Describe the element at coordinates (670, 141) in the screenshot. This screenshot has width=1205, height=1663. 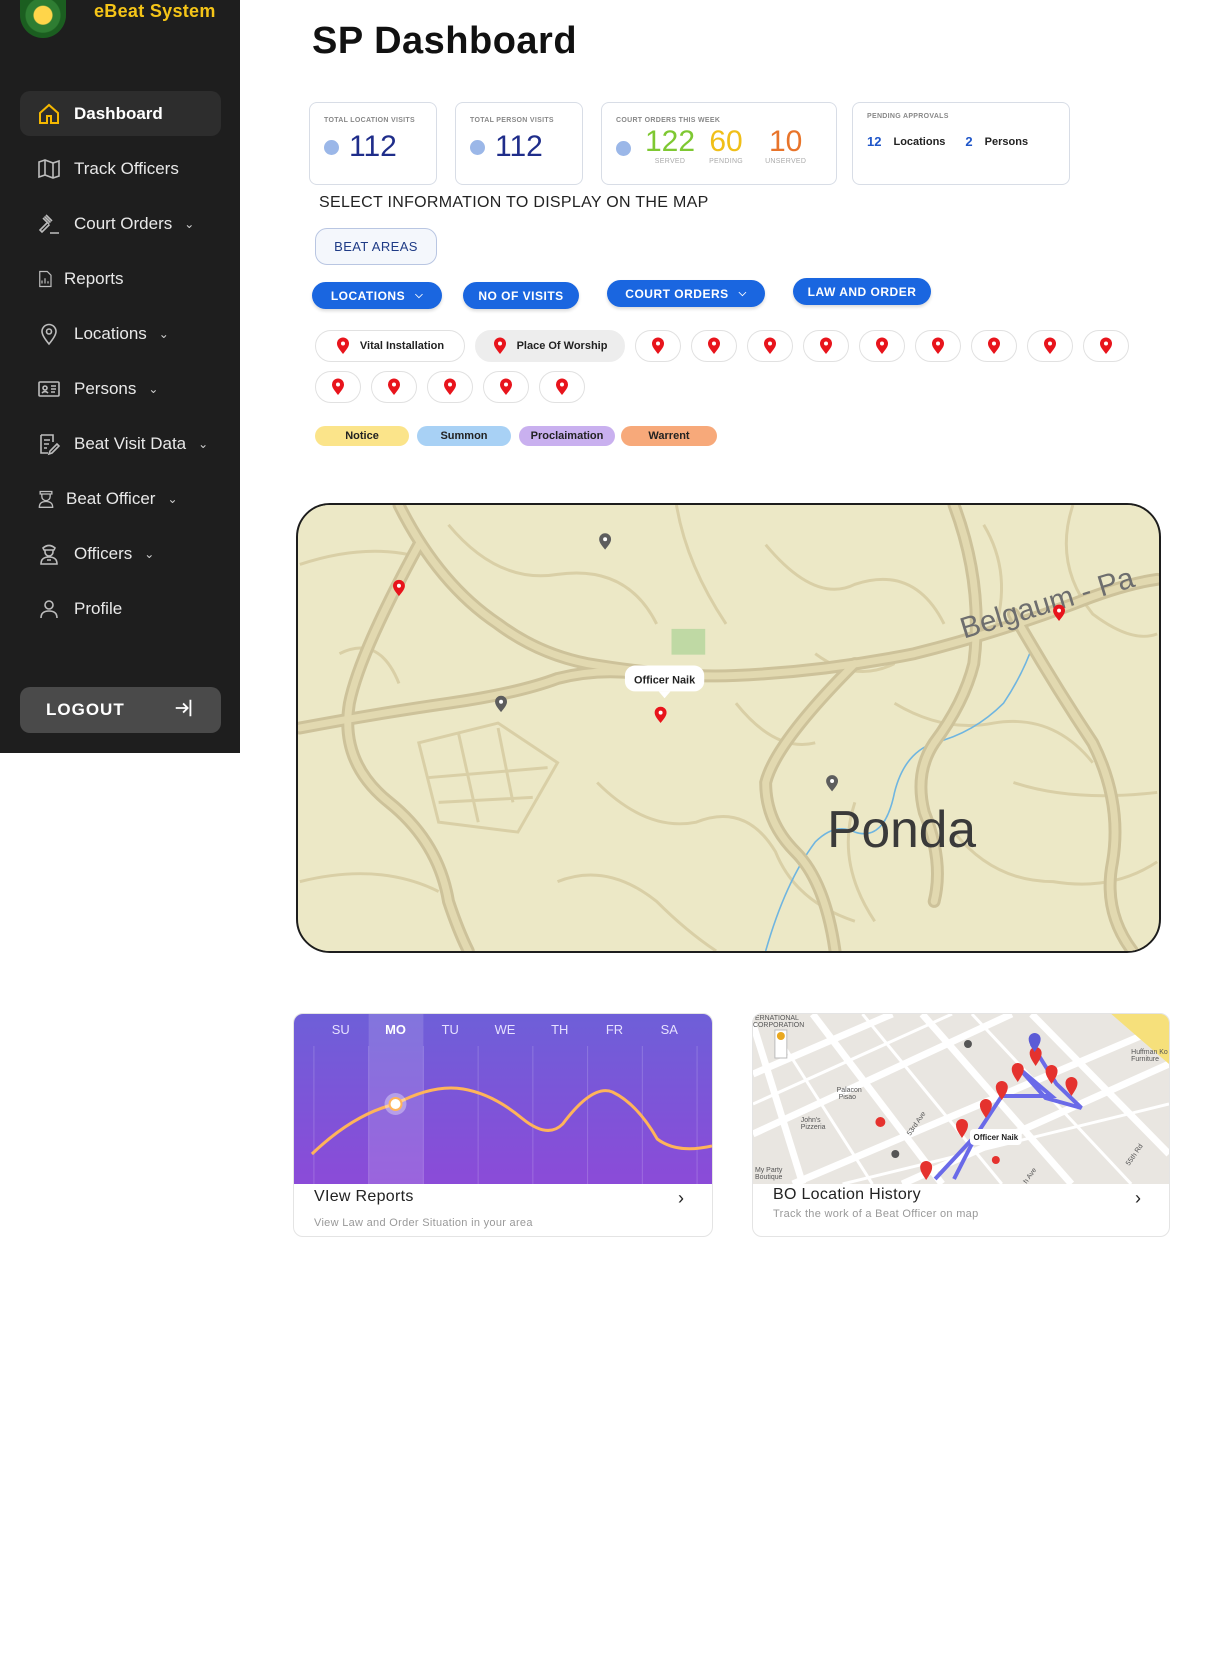
I see `served-count: 122` at that location.